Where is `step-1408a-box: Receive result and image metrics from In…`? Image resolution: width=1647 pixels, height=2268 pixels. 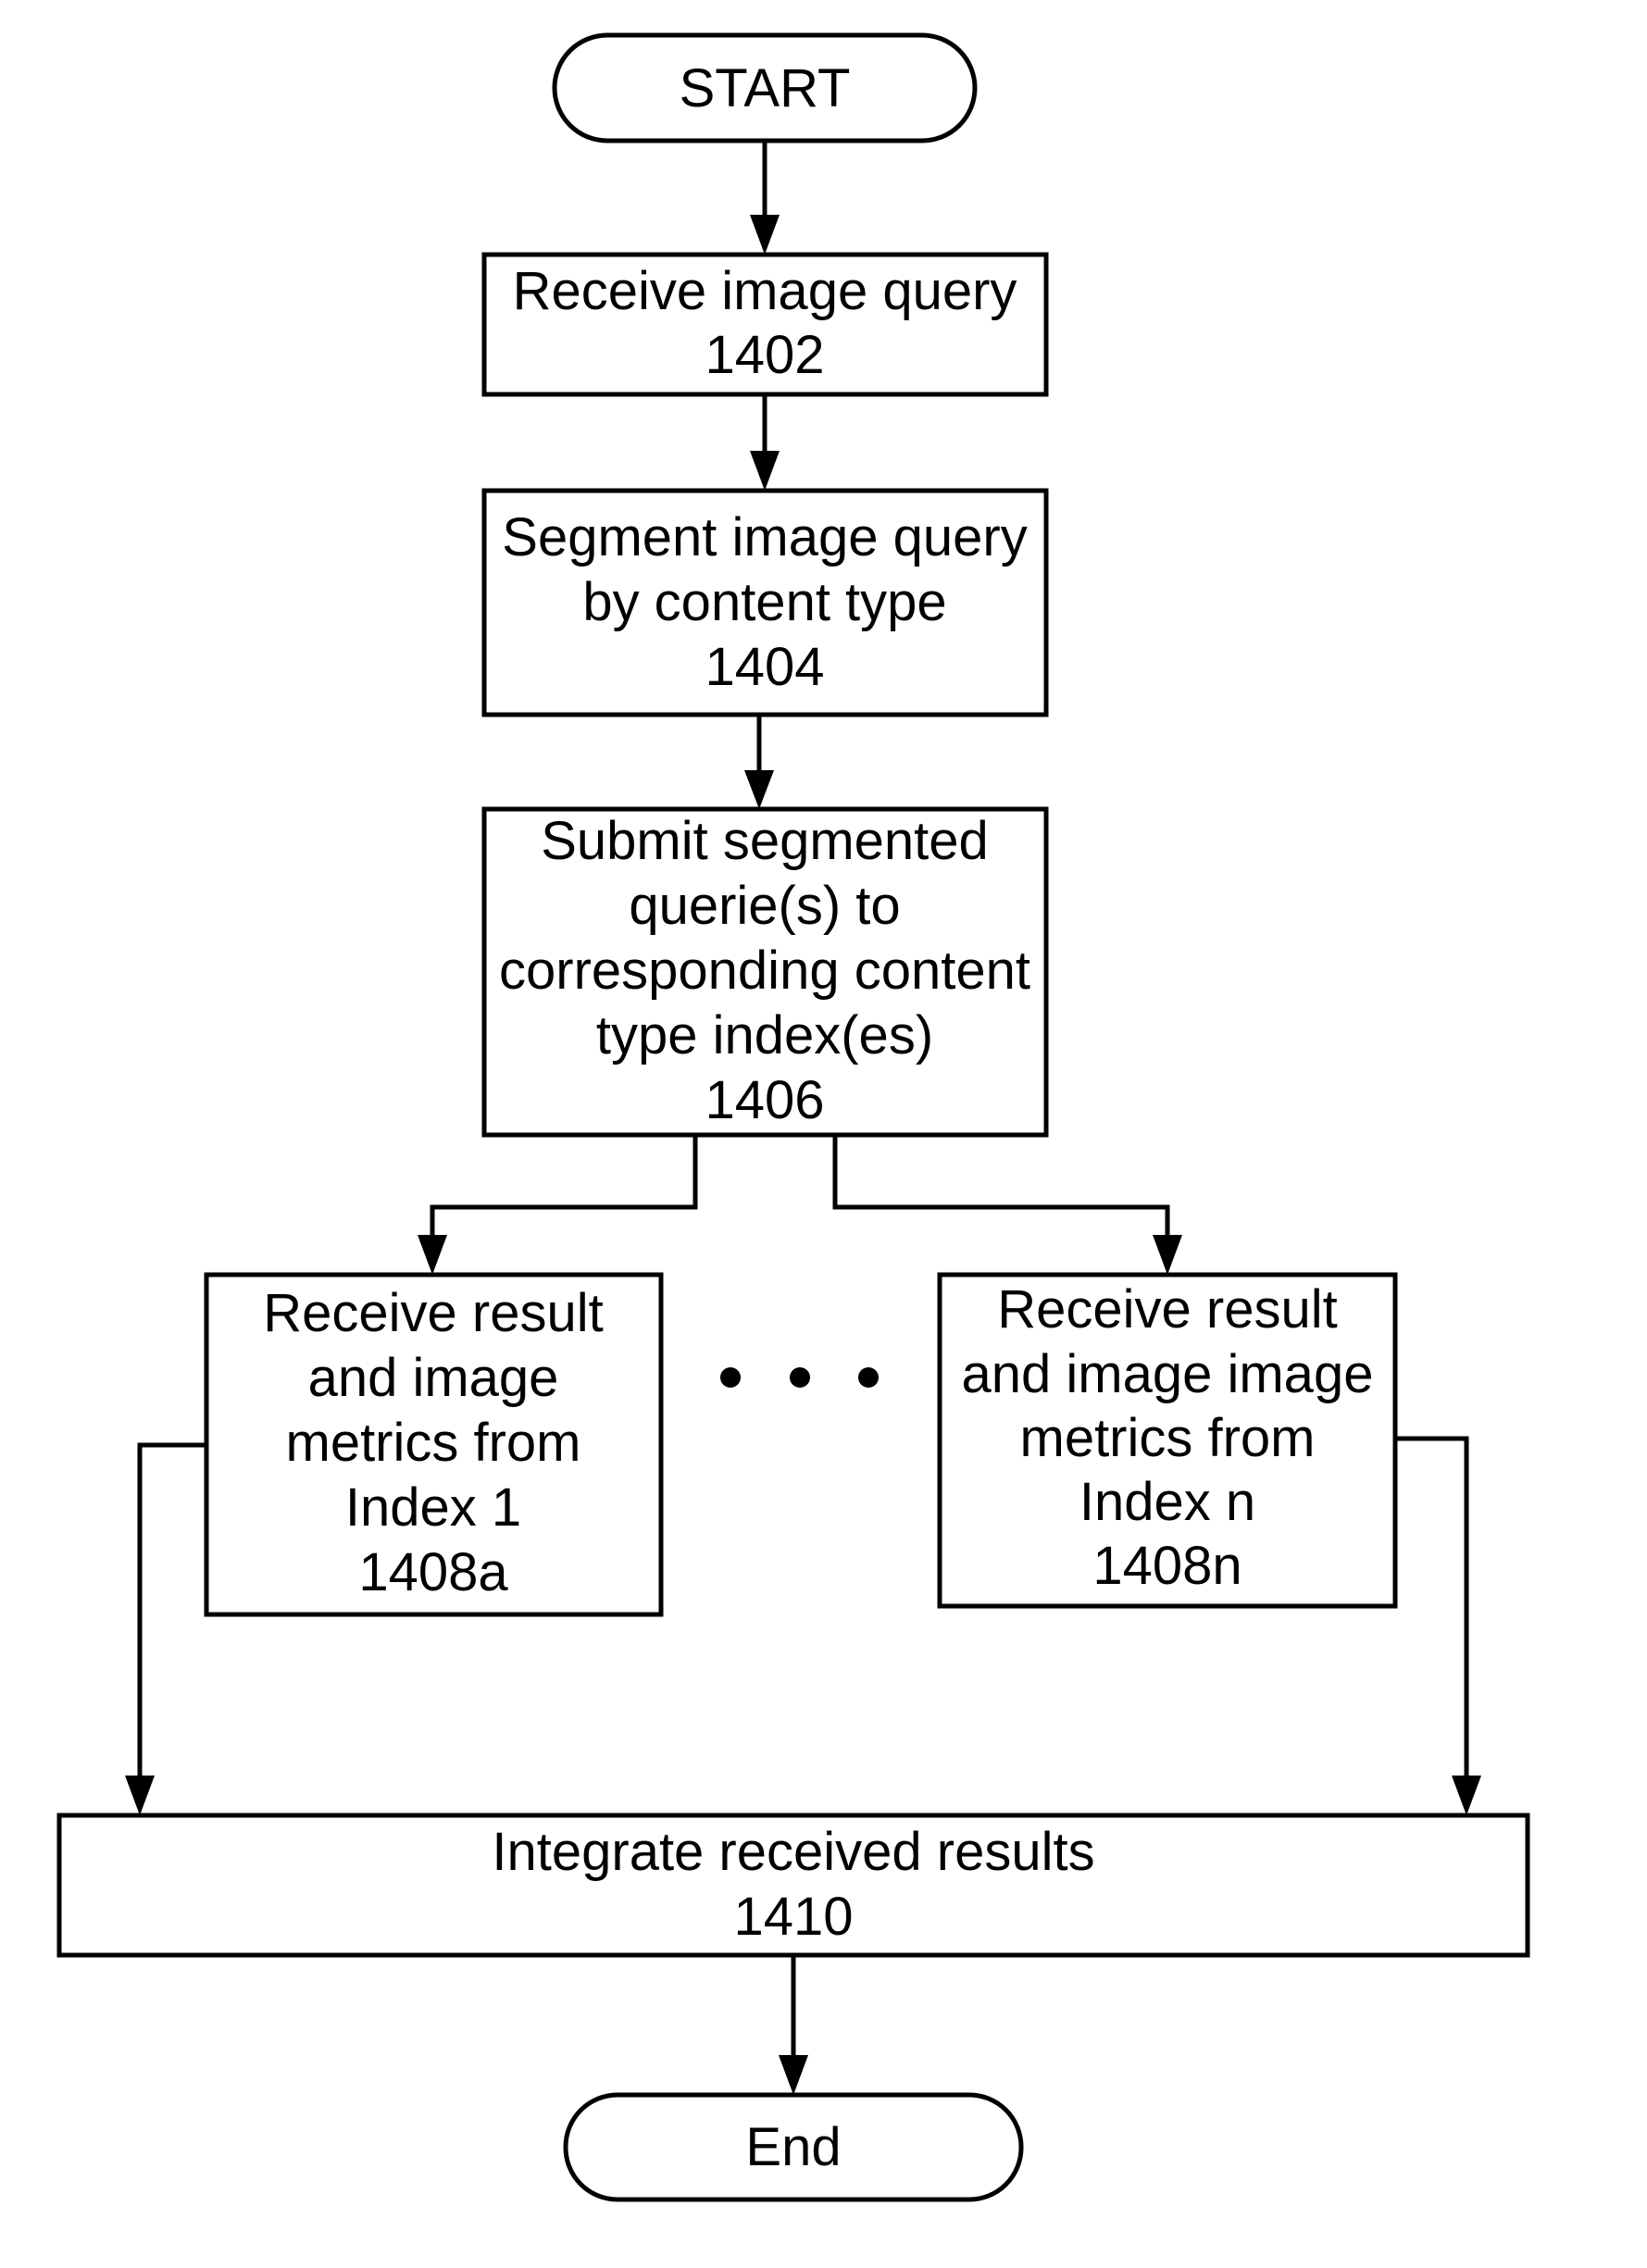 step-1408a-box: Receive result and image metrics from In… is located at coordinates (434, 1444).